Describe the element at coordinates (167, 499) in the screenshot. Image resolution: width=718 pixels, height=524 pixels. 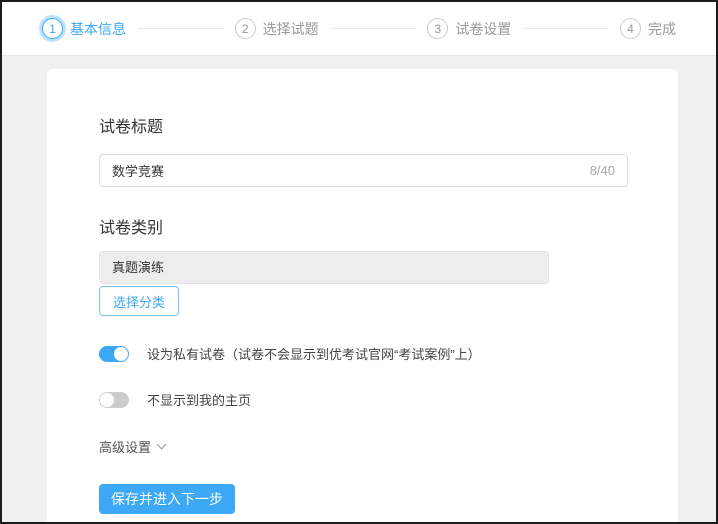
I see `save-next-step-button: 保存并进入下一步` at that location.